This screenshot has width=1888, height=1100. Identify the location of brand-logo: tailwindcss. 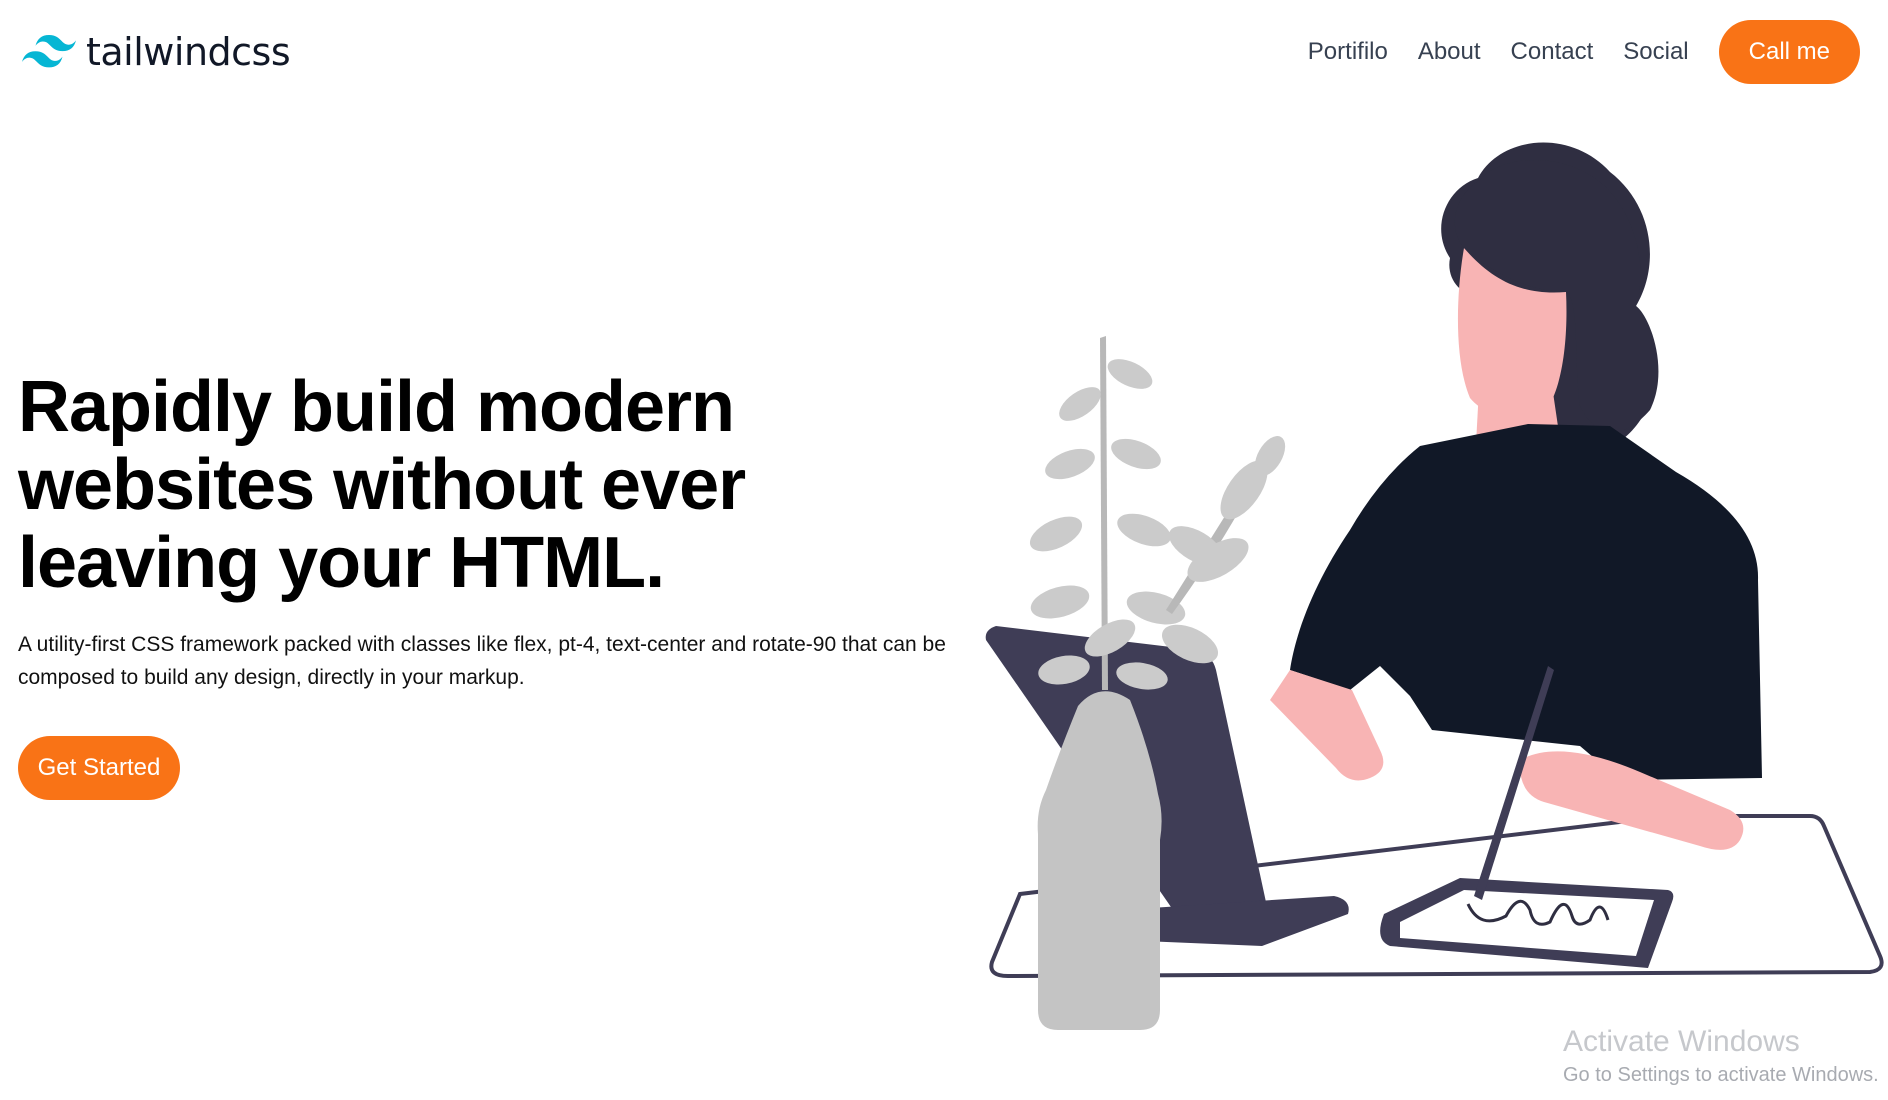
(156, 52).